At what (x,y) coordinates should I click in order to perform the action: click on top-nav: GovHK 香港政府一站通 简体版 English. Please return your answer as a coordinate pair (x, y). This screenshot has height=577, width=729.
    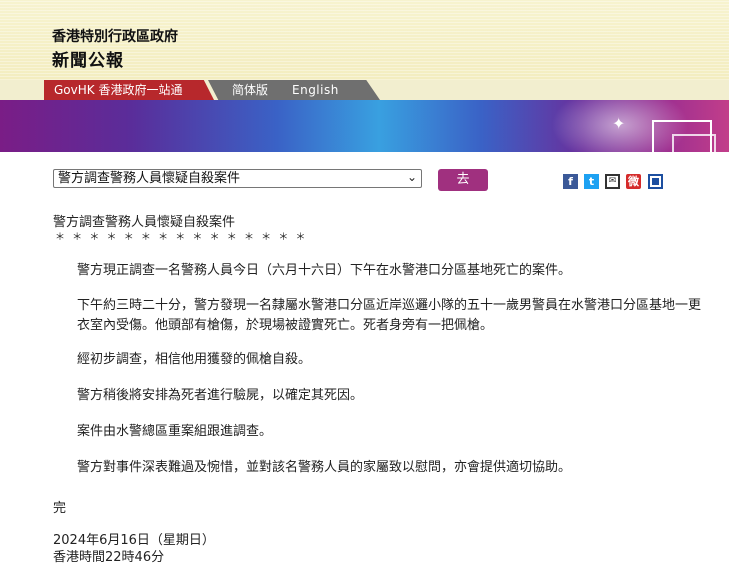
    Looking at the image, I should click on (364, 90).